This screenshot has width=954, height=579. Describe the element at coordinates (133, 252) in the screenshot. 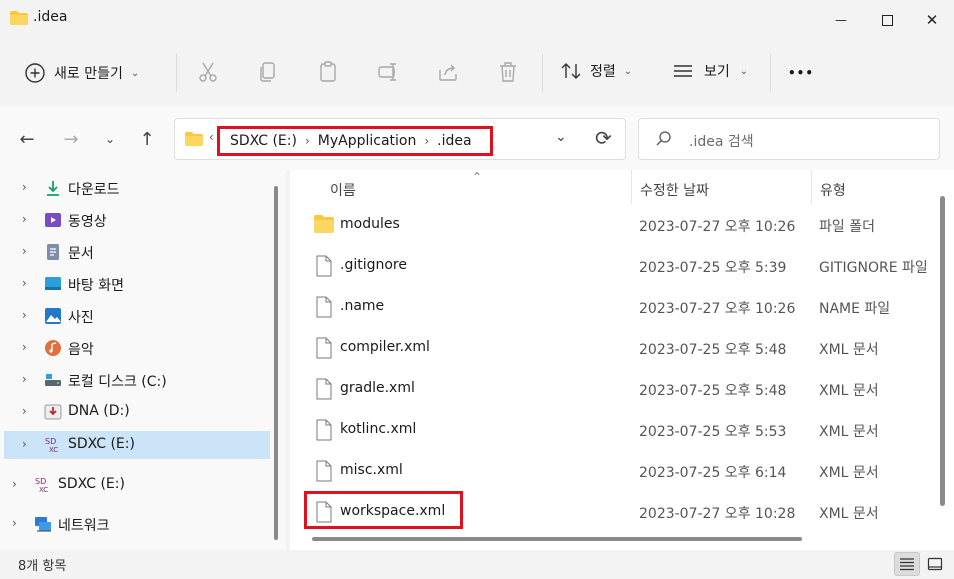

I see `sidebar-item: › 문서` at that location.